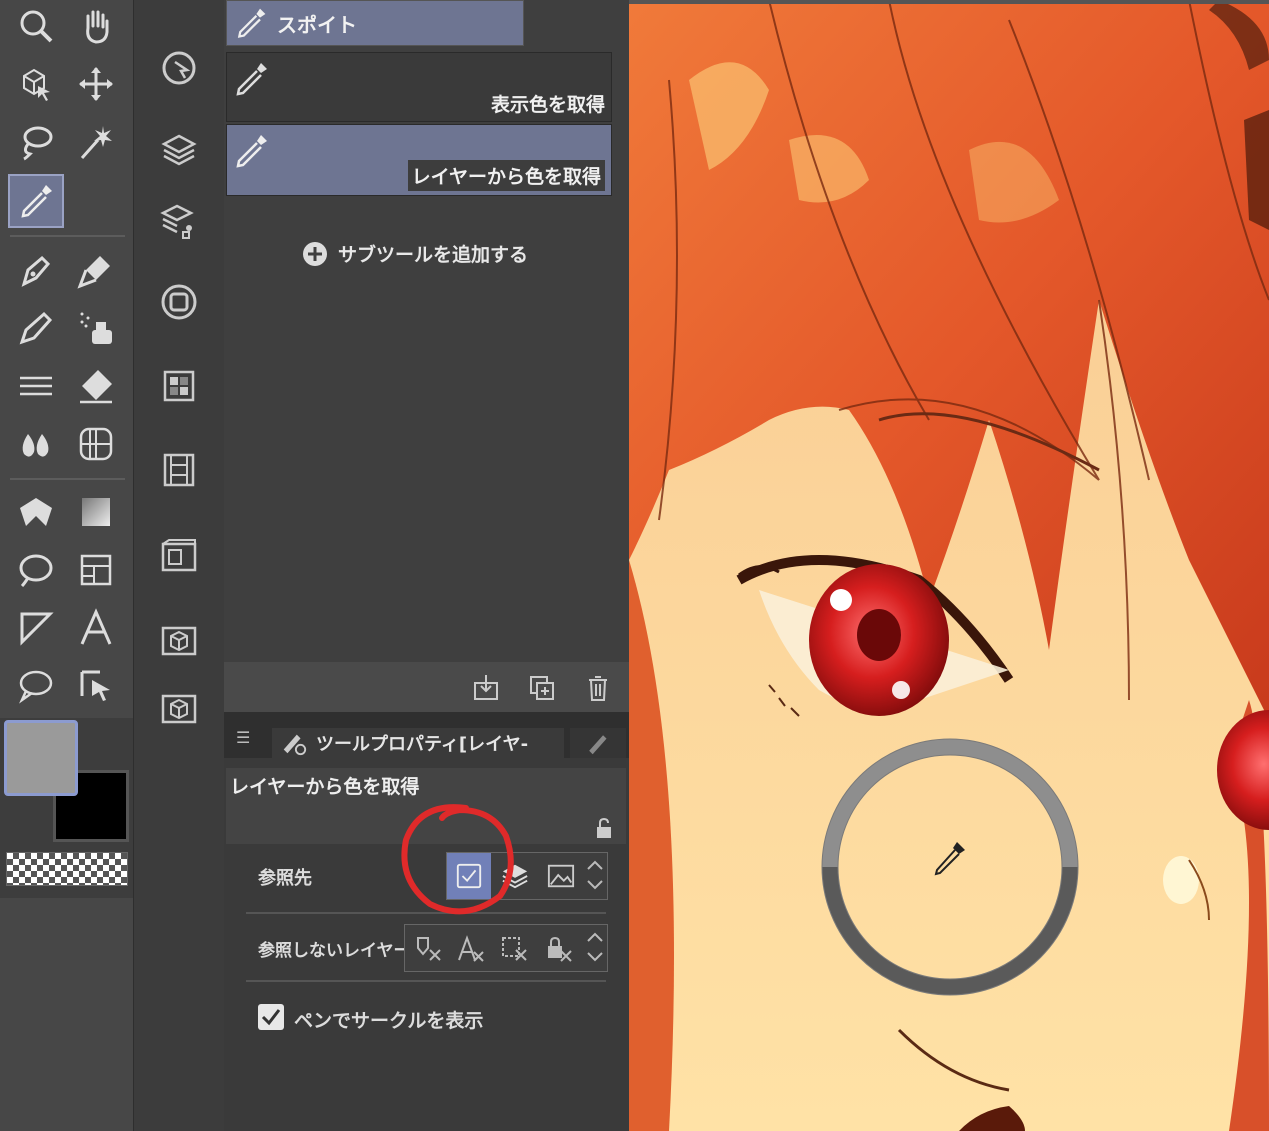  Describe the element at coordinates (375, 23) in the screenshot. I see `subtool-group-tab: スポイト` at that location.